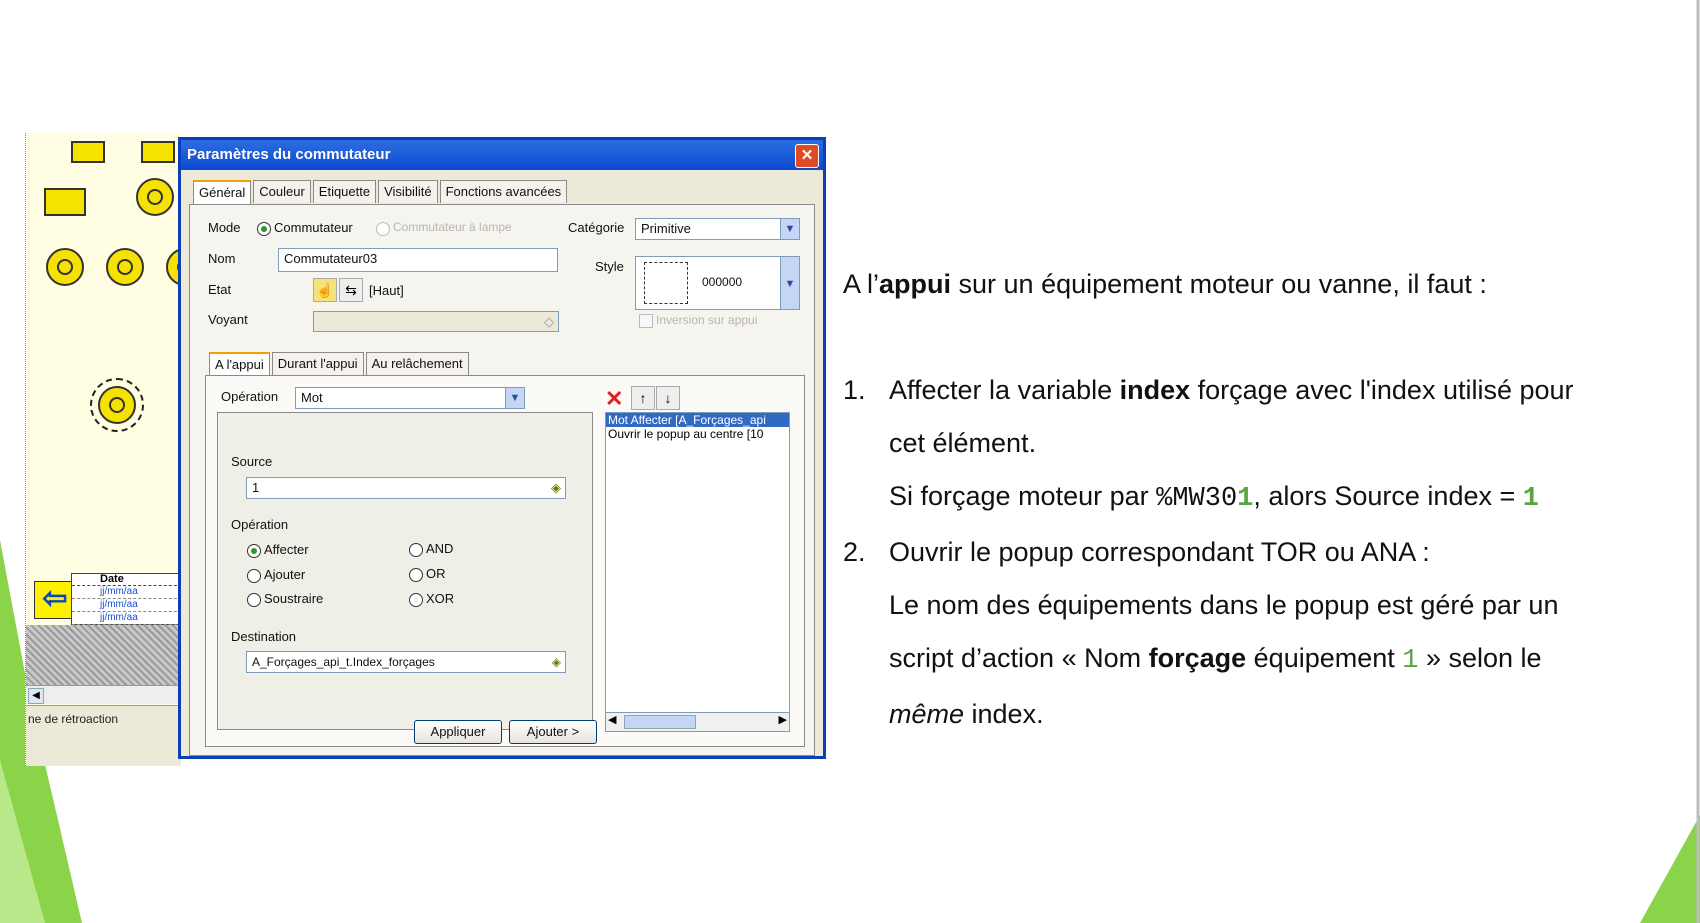 This screenshot has height=923, width=1700. What do you see at coordinates (596, 227) in the screenshot?
I see `categorie-label: Catégorie` at bounding box center [596, 227].